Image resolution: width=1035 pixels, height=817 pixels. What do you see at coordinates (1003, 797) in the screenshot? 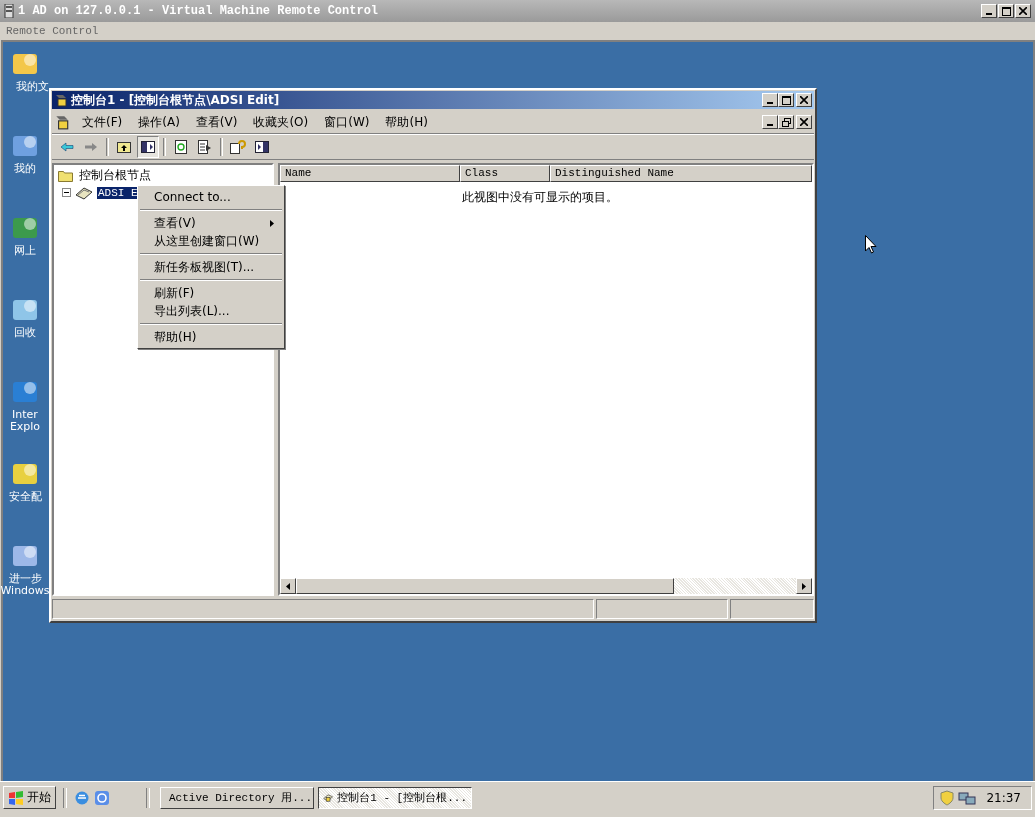
I see `clock: 21:37` at bounding box center [1003, 797].